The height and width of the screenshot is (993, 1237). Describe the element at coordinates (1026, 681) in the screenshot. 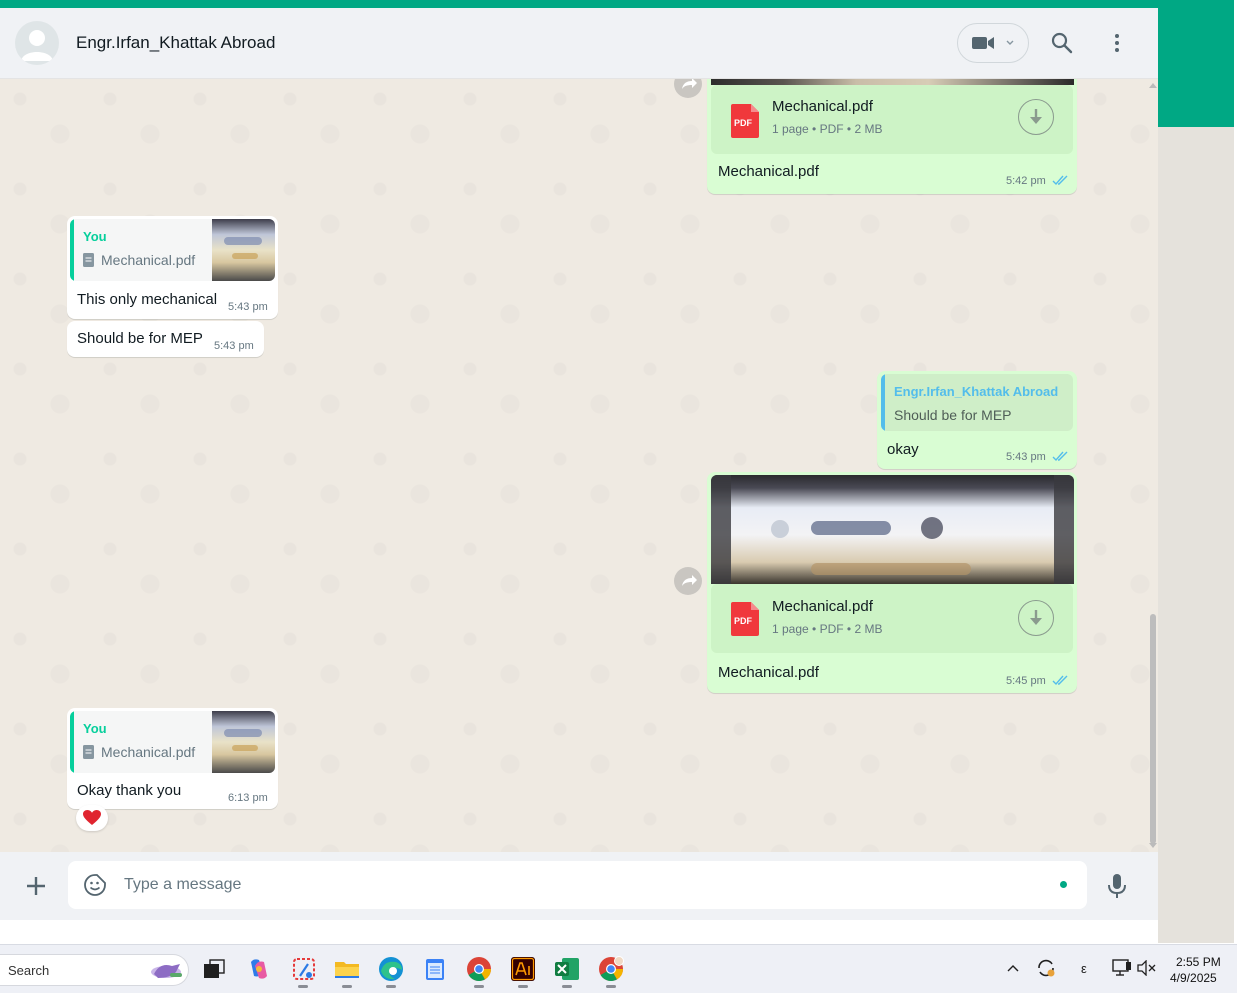

I see `message-time: 5:45 pm` at that location.